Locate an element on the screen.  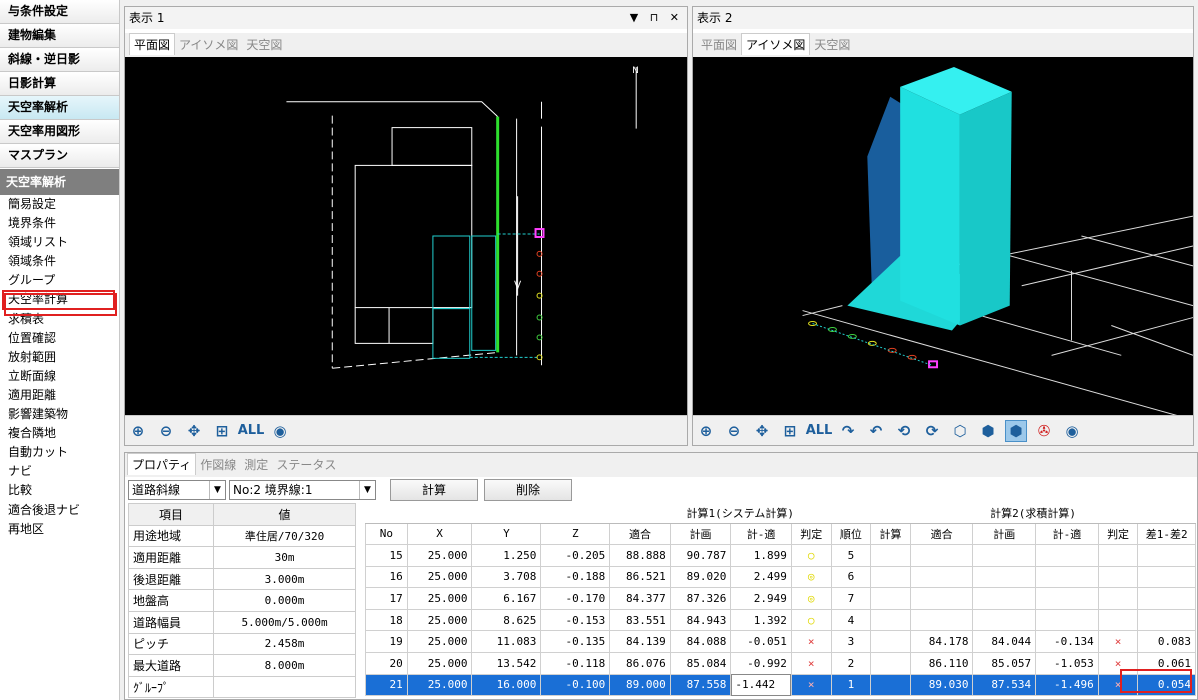
grid-header-4: 適合 is located at coordinates (640, 534).